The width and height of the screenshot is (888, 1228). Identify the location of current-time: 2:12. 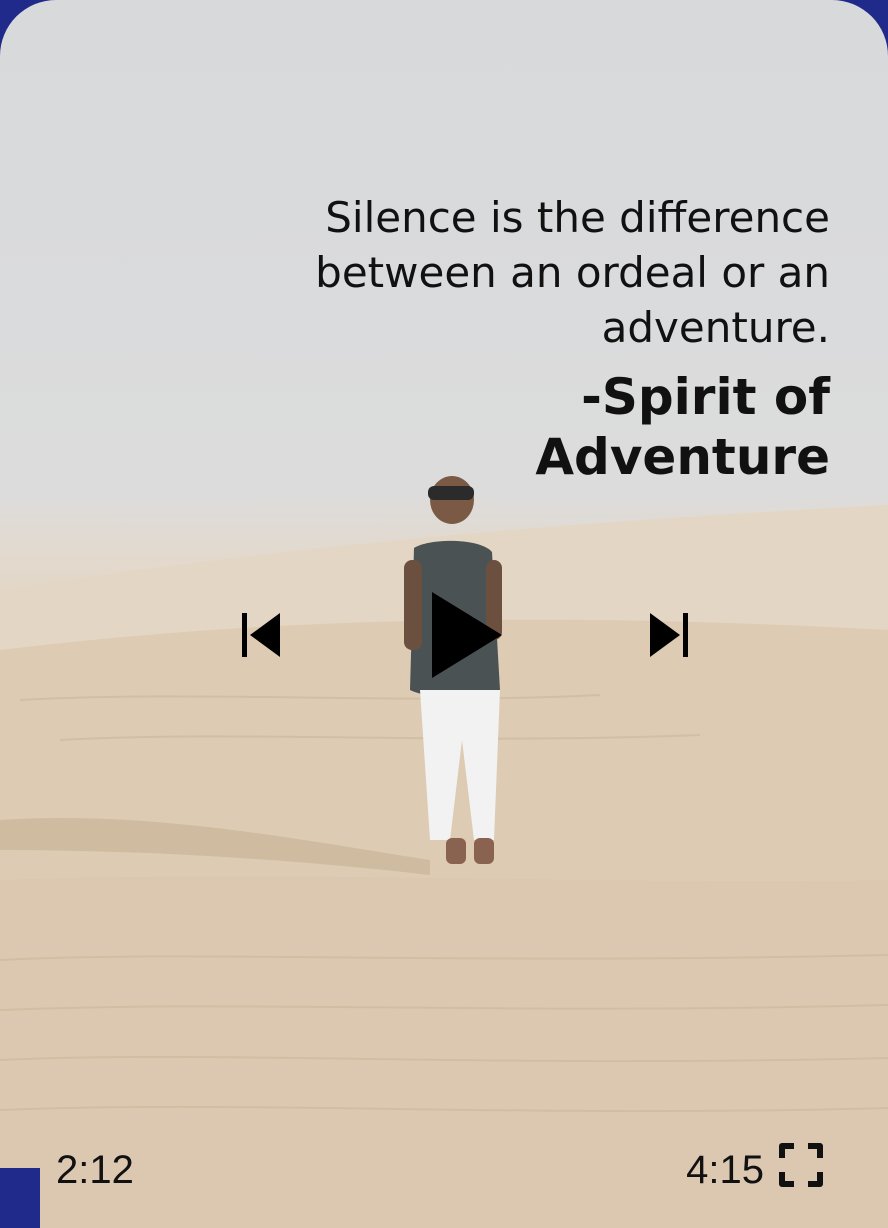
(95, 1170).